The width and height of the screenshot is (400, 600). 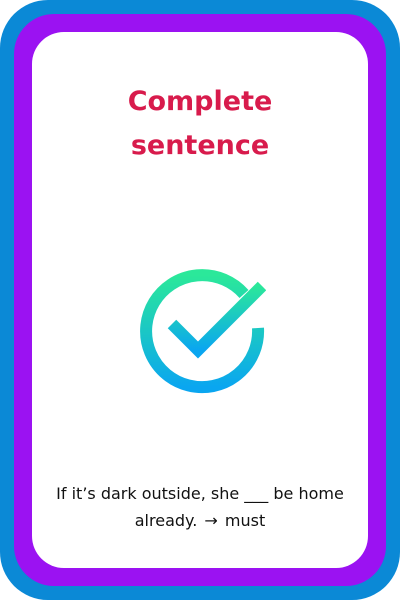 What do you see at coordinates (211, 520) in the screenshot?
I see `arrow-icon: →` at bounding box center [211, 520].